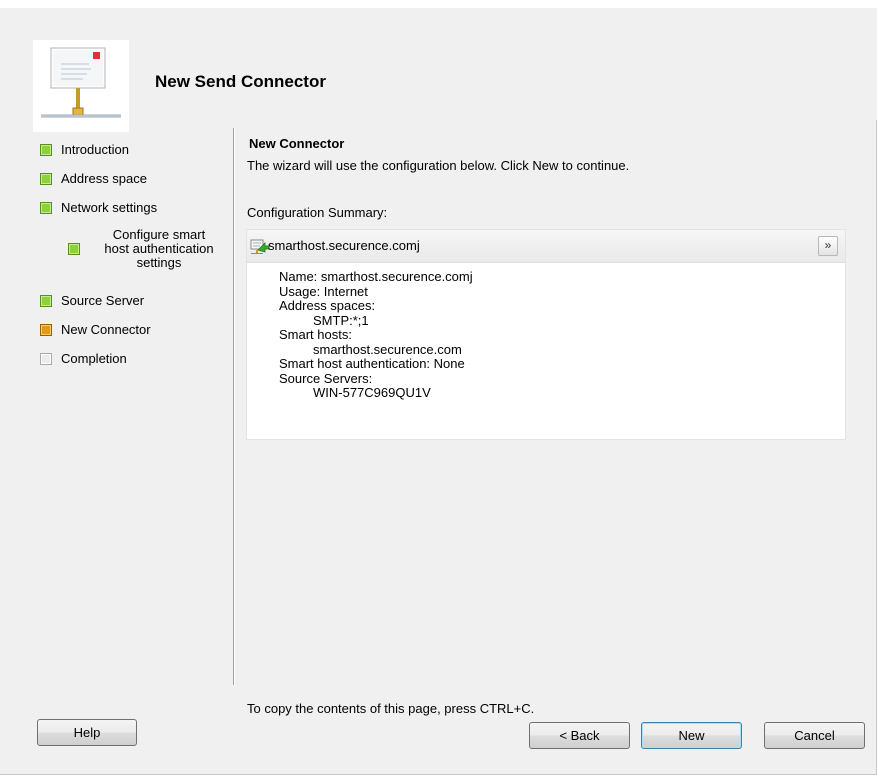 This screenshot has height=775, width=877. What do you see at coordinates (323, 291) in the screenshot?
I see `summary-line: Usage: Internet` at bounding box center [323, 291].